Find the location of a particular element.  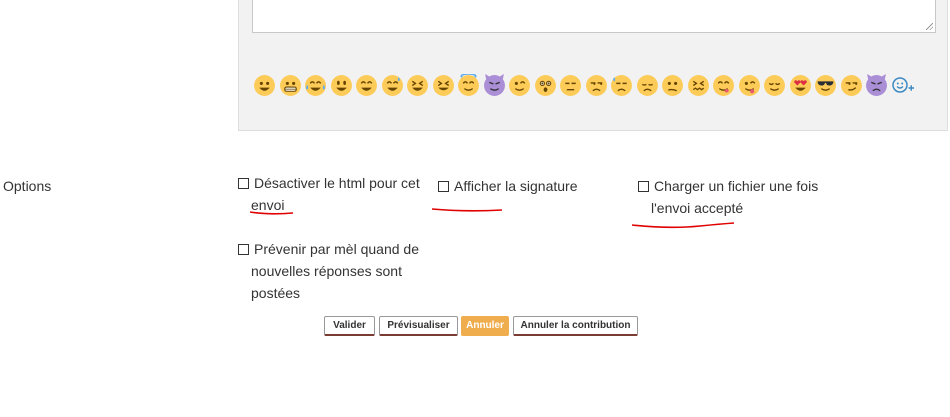

option-notify-email-label-cont2: postées is located at coordinates (276, 293).